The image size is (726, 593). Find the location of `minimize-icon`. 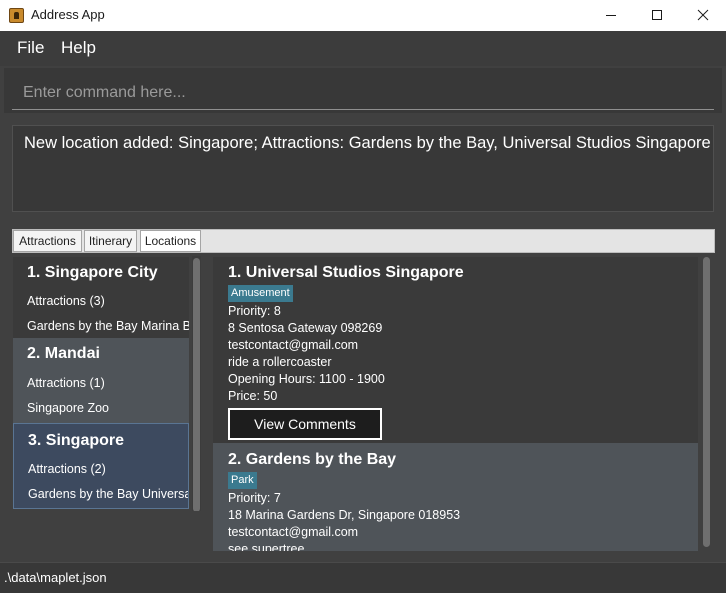

minimize-icon is located at coordinates (611, 15).